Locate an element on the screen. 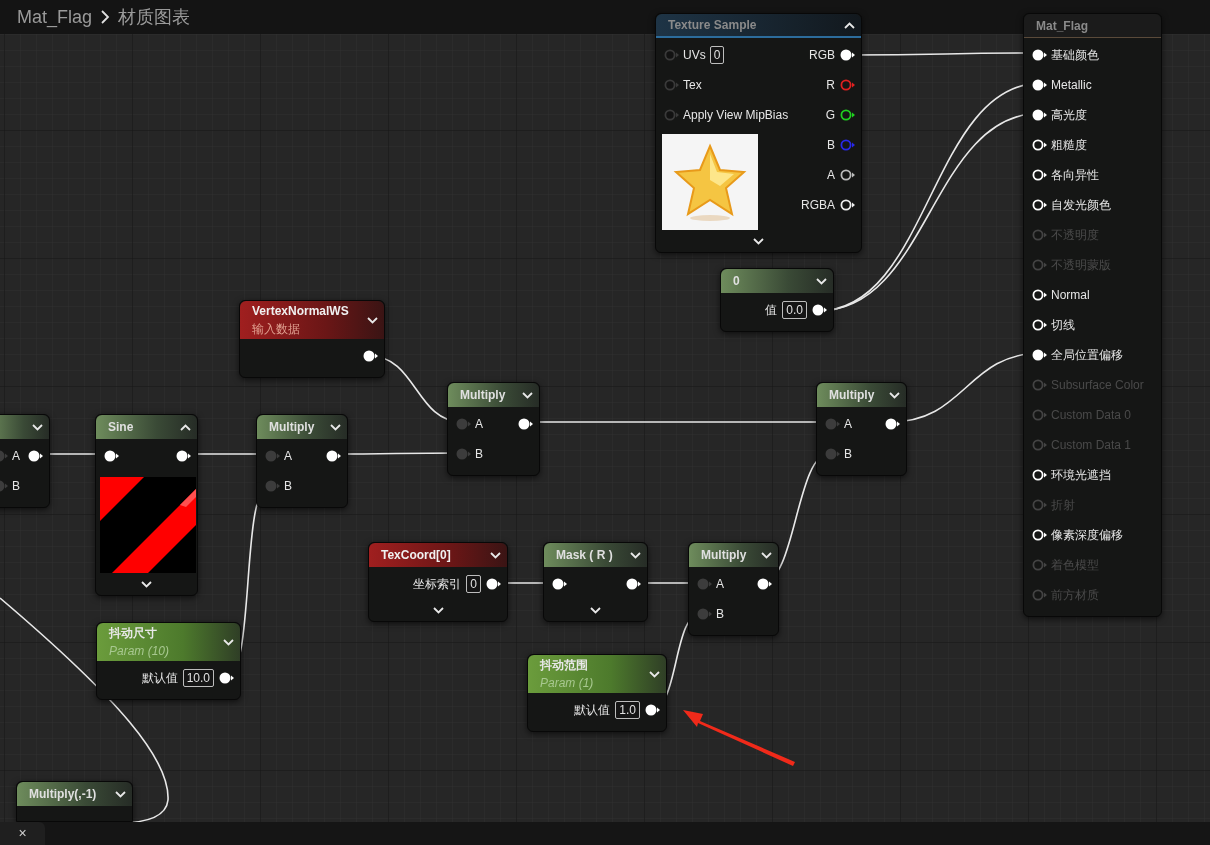 Image resolution: width=1210 pixels, height=845 pixels. node-card: Sine is located at coordinates (146, 505).